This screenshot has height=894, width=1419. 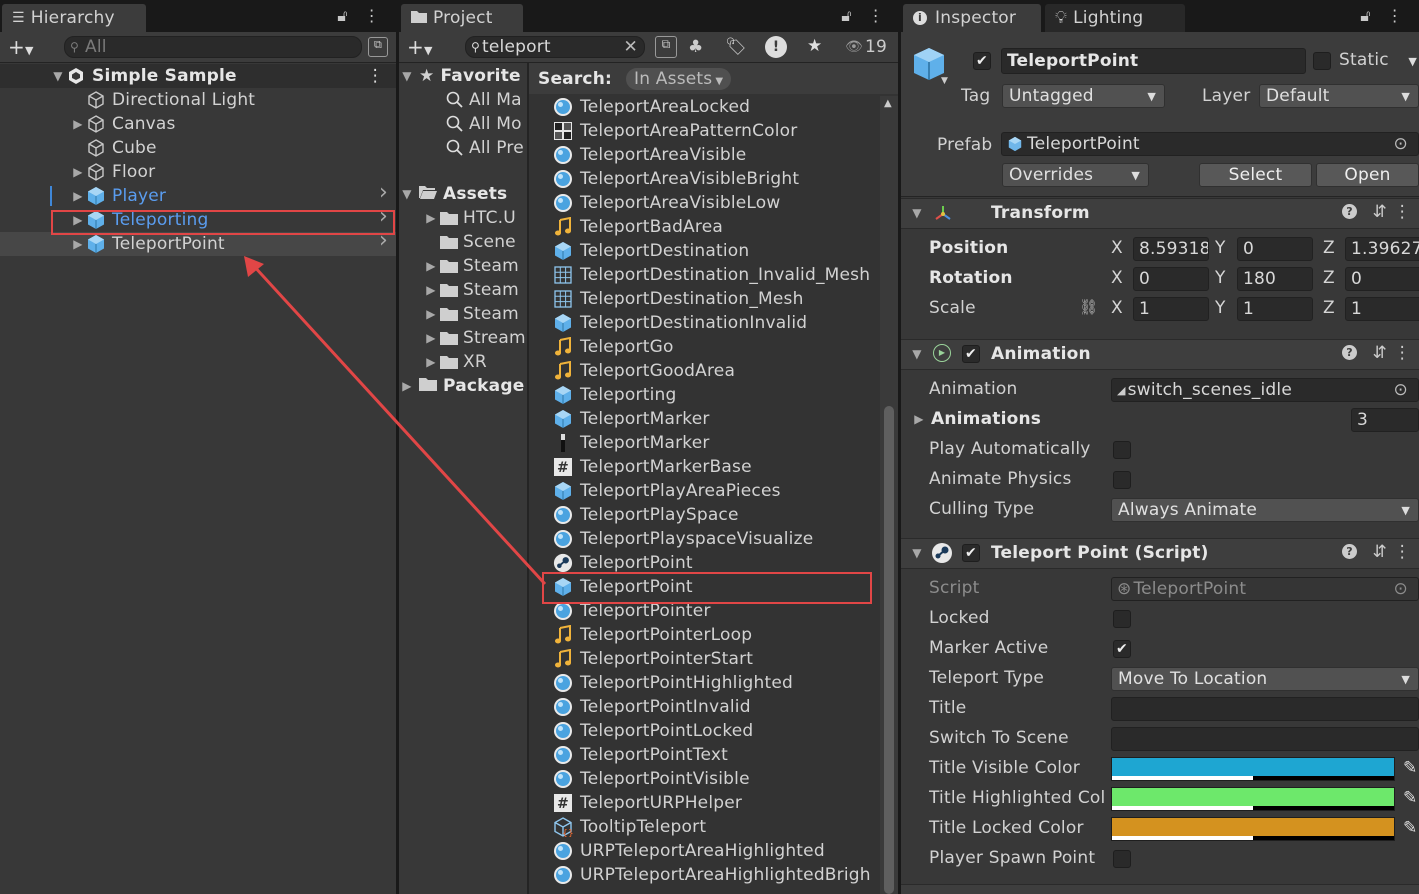 What do you see at coordinates (666, 47) in the screenshot?
I see `search-by-type-icon: ⧉` at bounding box center [666, 47].